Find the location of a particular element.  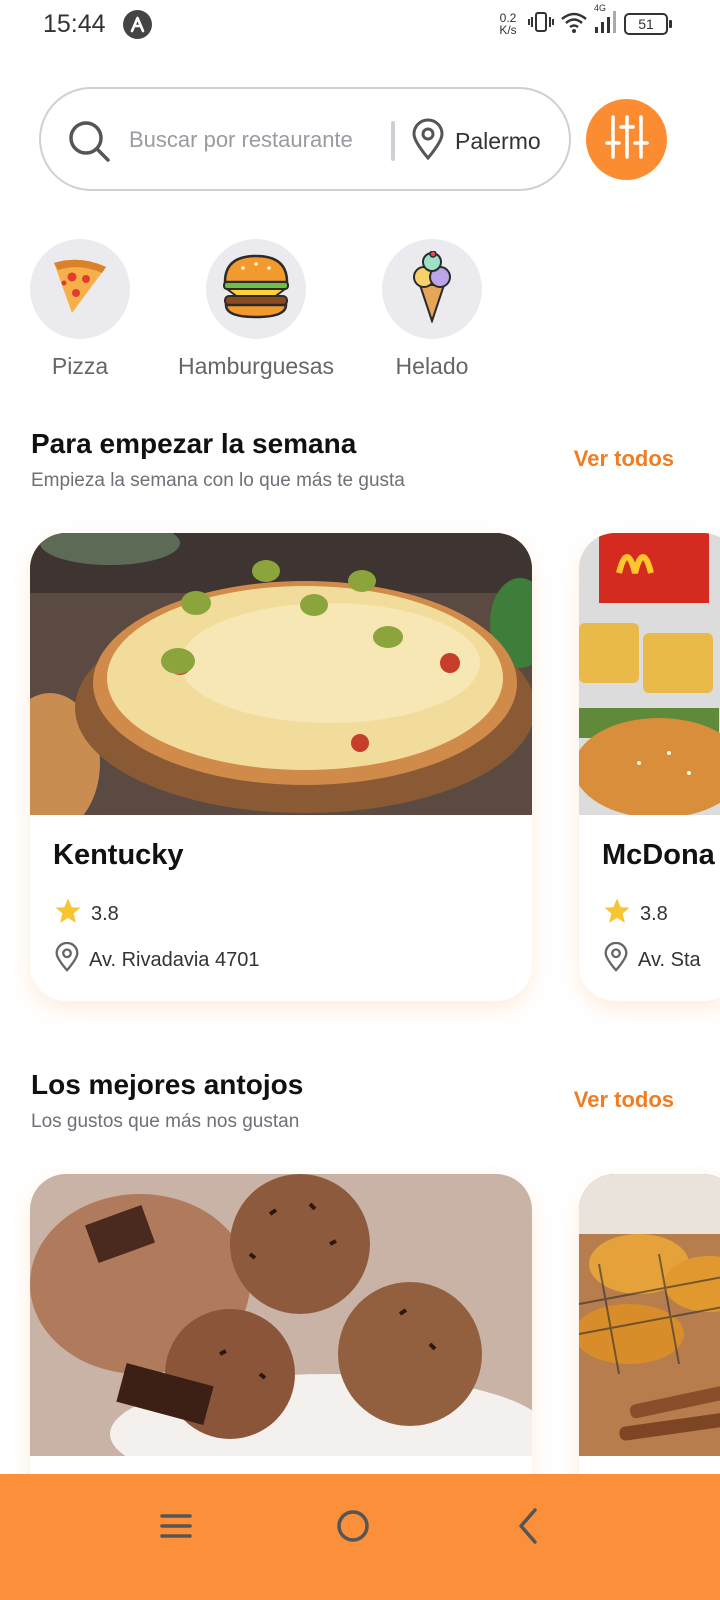

back-icon is located at coordinates (529, 1526).